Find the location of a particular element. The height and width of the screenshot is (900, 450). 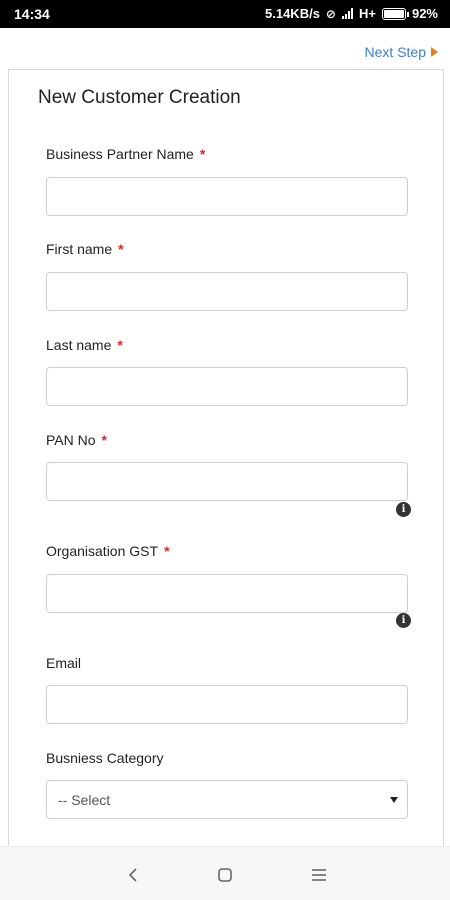

select-value: -- Select is located at coordinates (84, 800).